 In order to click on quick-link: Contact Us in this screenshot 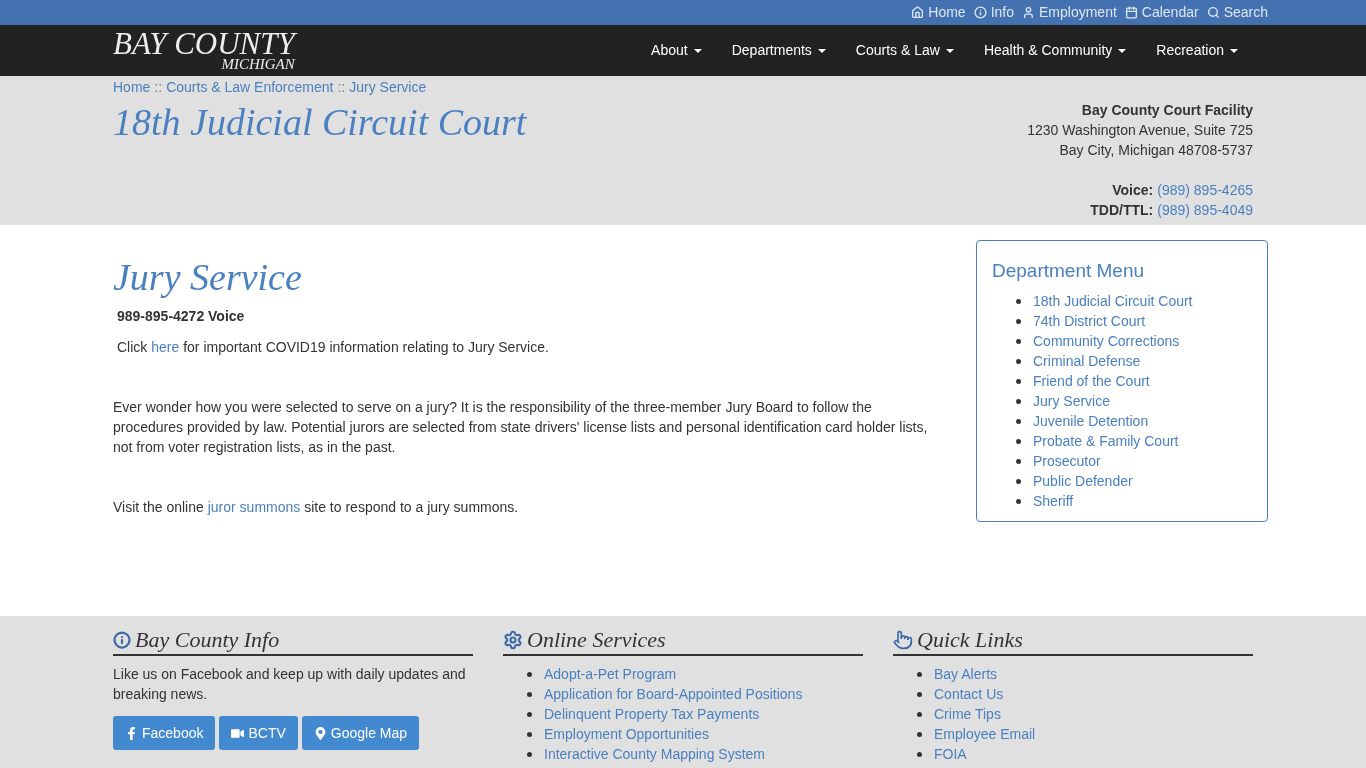, I will do `click(969, 694)`.